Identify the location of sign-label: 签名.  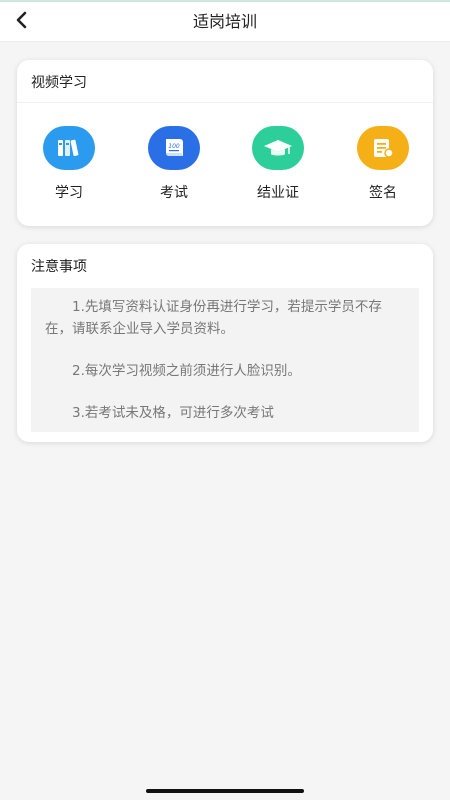
(383, 193).